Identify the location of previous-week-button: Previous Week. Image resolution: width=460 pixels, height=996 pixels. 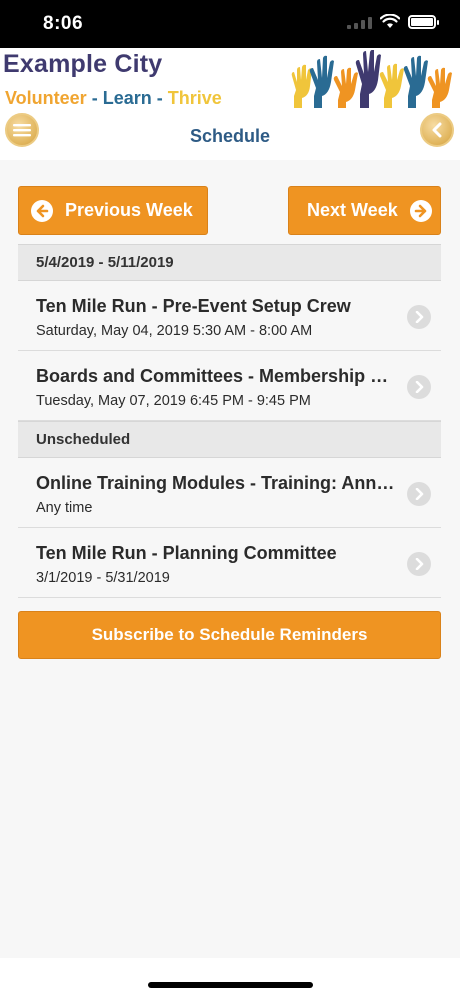
(113, 210).